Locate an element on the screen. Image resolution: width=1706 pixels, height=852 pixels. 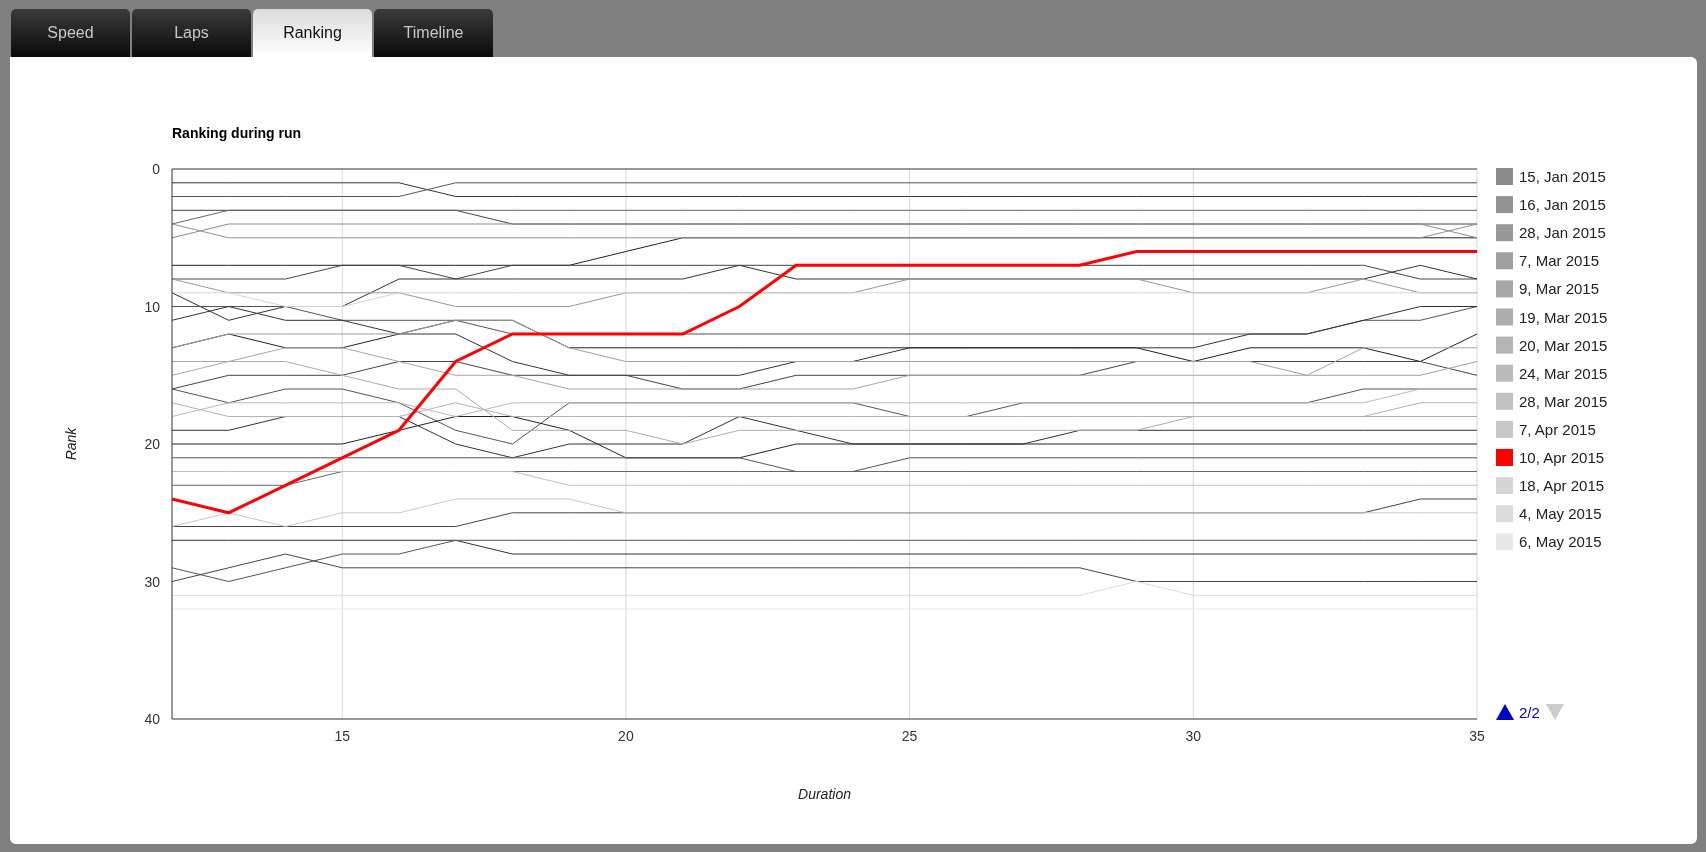
chart-title: Ranking during run is located at coordinates (237, 133).